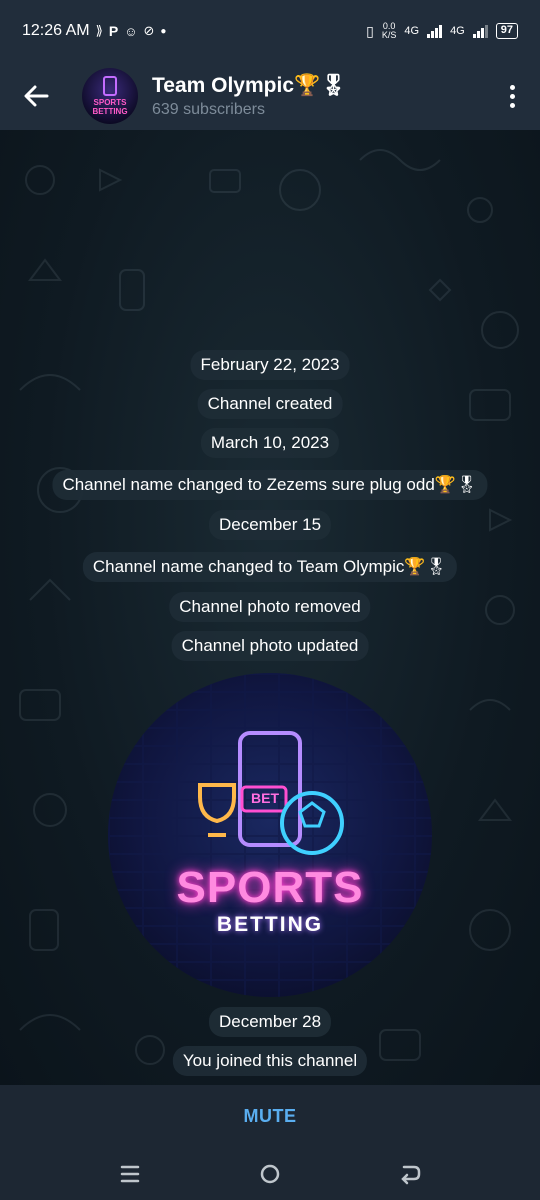 Image resolution: width=540 pixels, height=1200 pixels. I want to click on date-separator: December 28, so click(270, 1022).